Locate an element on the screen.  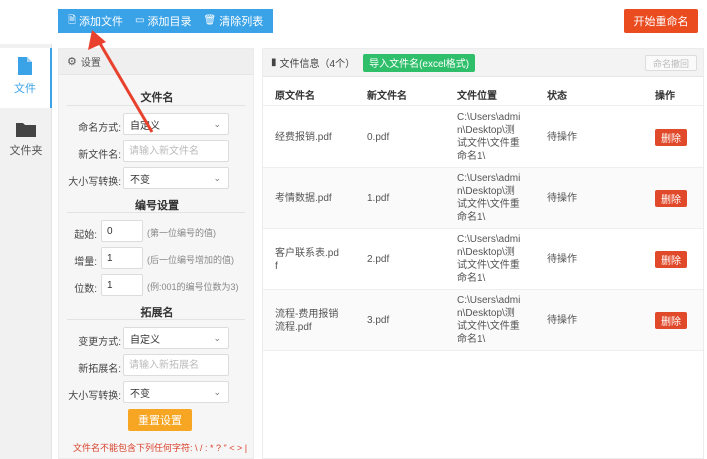
step-hint: (后一位编号增加的值) is located at coordinates (190, 260).